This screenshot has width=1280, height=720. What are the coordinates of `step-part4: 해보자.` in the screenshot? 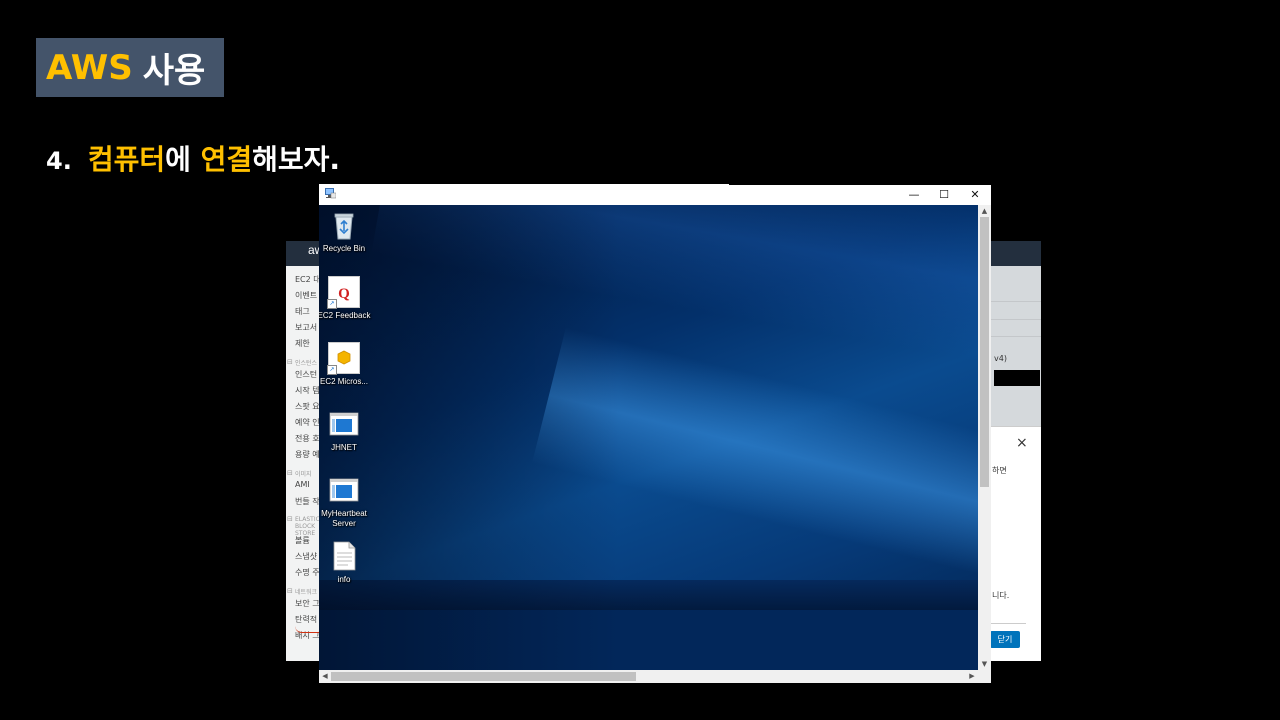 It's located at (296, 159).